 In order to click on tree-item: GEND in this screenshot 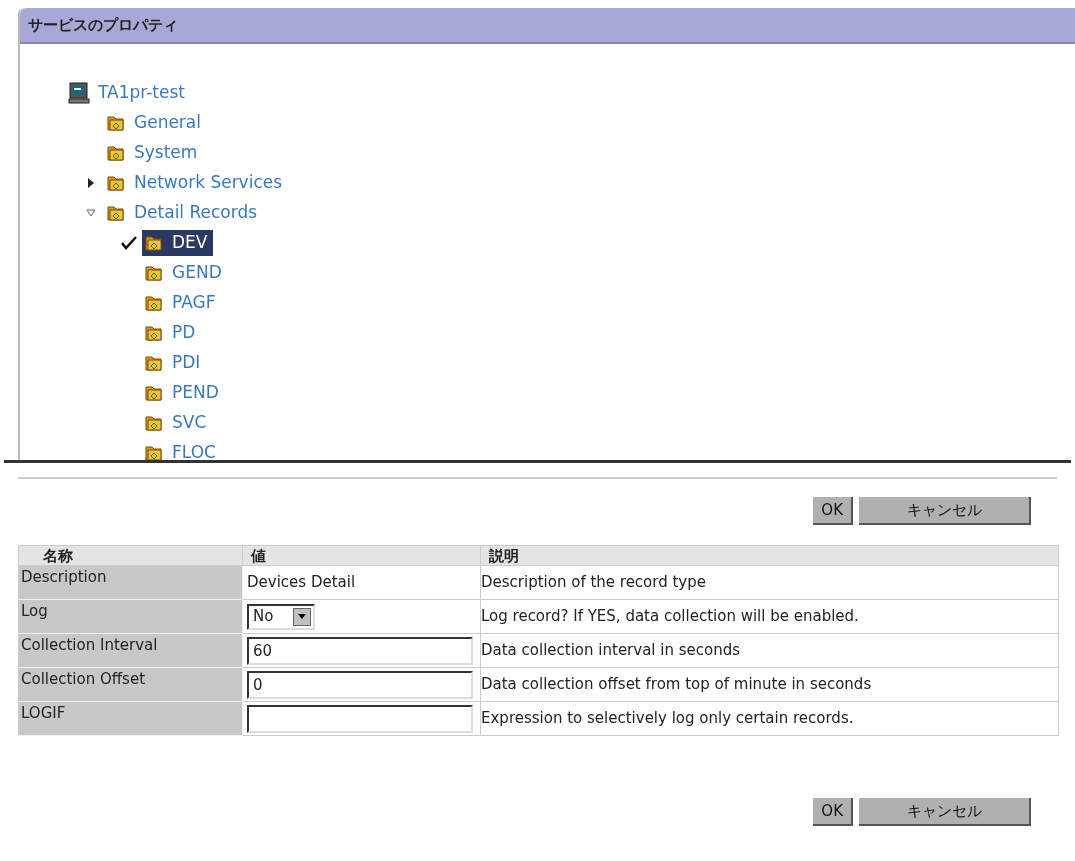, I will do `click(185, 273)`.